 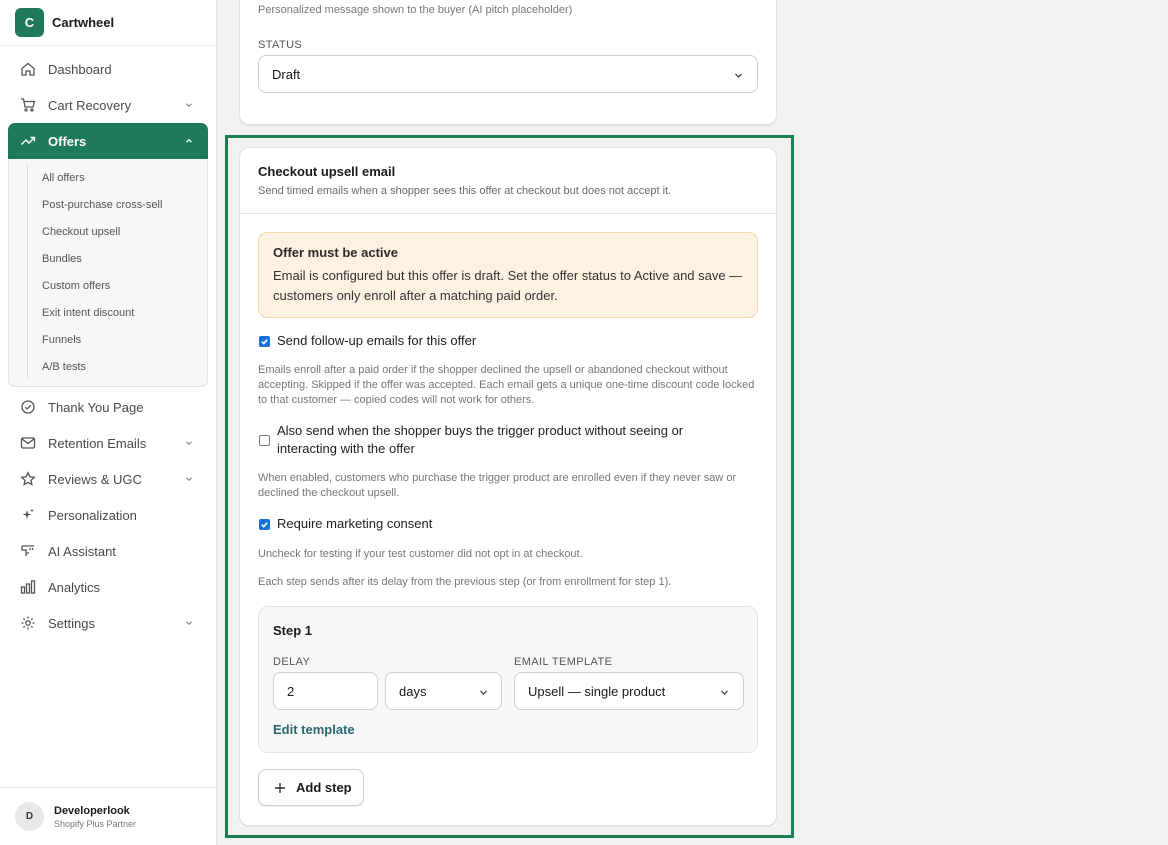 What do you see at coordinates (108, 285) in the screenshot?
I see `subnav-item-custom-offers: Custom offers` at bounding box center [108, 285].